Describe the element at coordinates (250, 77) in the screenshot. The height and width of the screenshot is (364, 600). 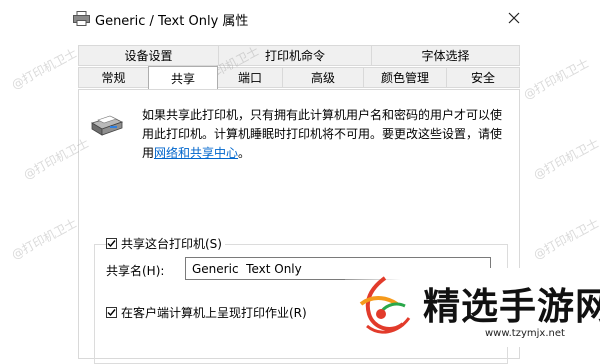
I see `tab-ports: 端口` at that location.